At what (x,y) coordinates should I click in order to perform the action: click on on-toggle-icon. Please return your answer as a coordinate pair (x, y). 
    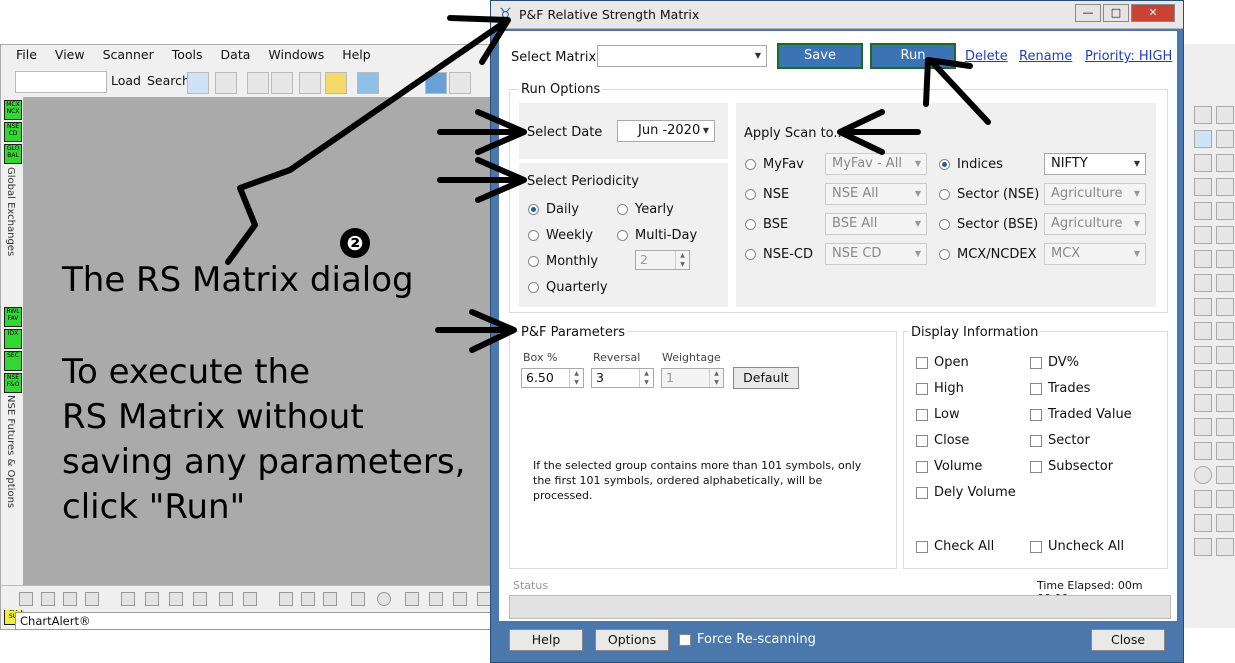
    Looking at the image, I should click on (1225, 547).